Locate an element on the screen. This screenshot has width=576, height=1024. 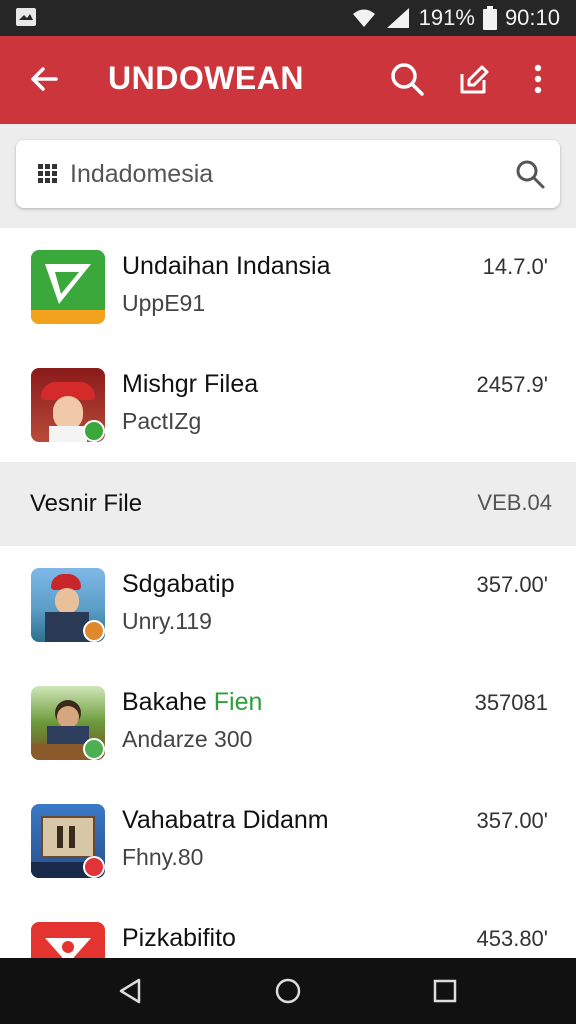
child-red-hat-photo-icon is located at coordinates (68, 405).